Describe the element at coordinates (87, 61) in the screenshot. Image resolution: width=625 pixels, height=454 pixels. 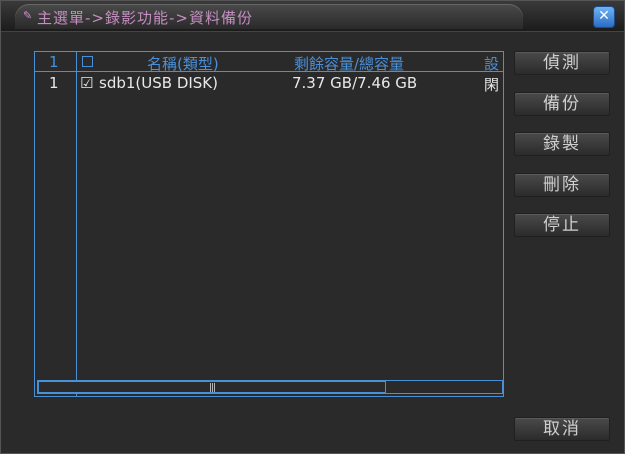
I see `select-all-checkbox` at that location.